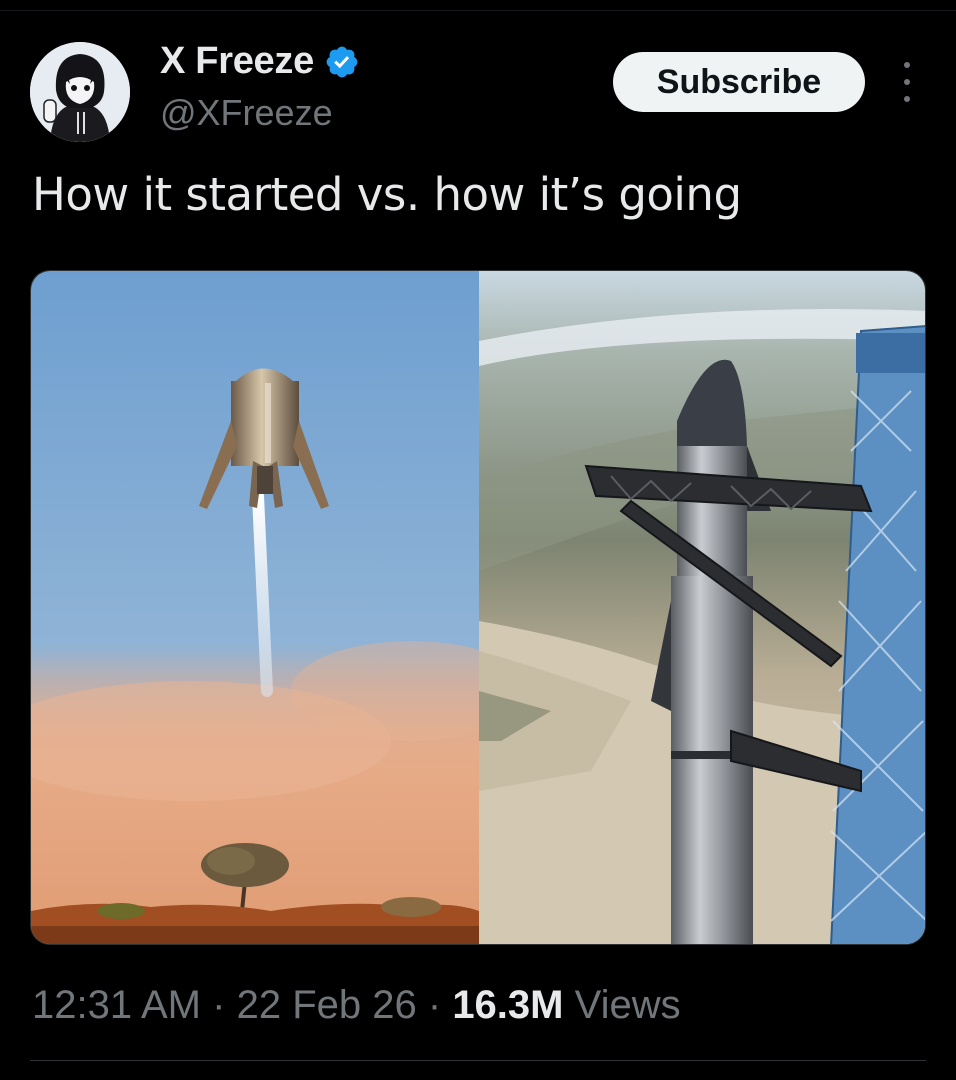 This screenshot has height=1080, width=956. What do you see at coordinates (627, 1005) in the screenshot?
I see `views-label: Views` at bounding box center [627, 1005].